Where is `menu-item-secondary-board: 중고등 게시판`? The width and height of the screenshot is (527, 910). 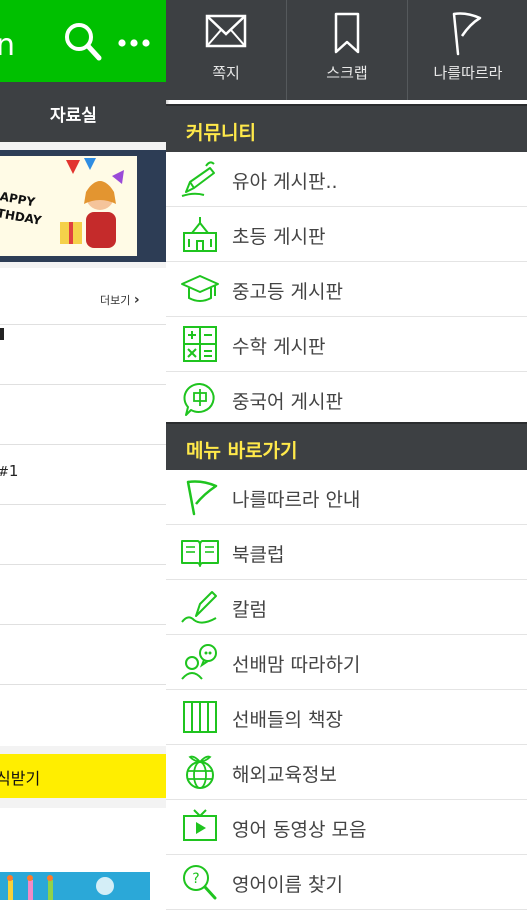 menu-item-secondary-board: 중고등 게시판 is located at coordinates (346, 289).